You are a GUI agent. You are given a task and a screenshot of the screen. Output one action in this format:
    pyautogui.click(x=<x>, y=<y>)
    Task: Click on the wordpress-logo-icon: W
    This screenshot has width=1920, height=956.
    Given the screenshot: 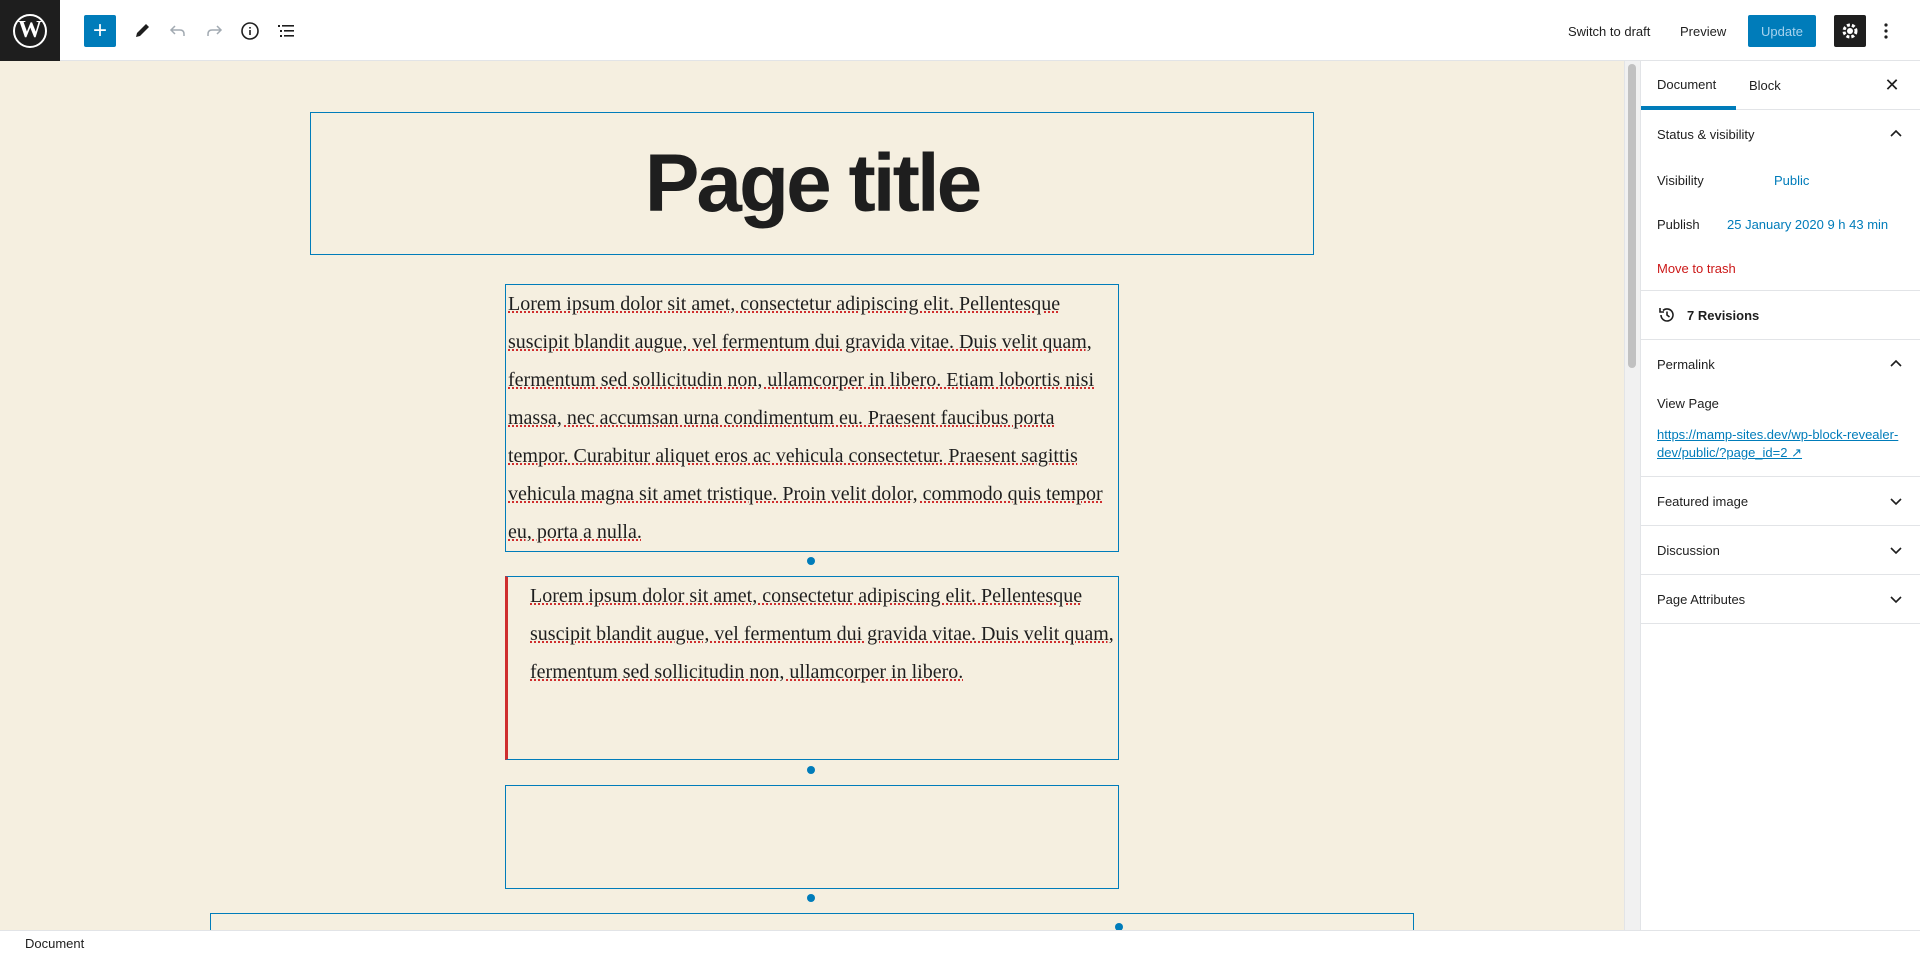 What is the action you would take?
    pyautogui.click(x=30, y=30)
    